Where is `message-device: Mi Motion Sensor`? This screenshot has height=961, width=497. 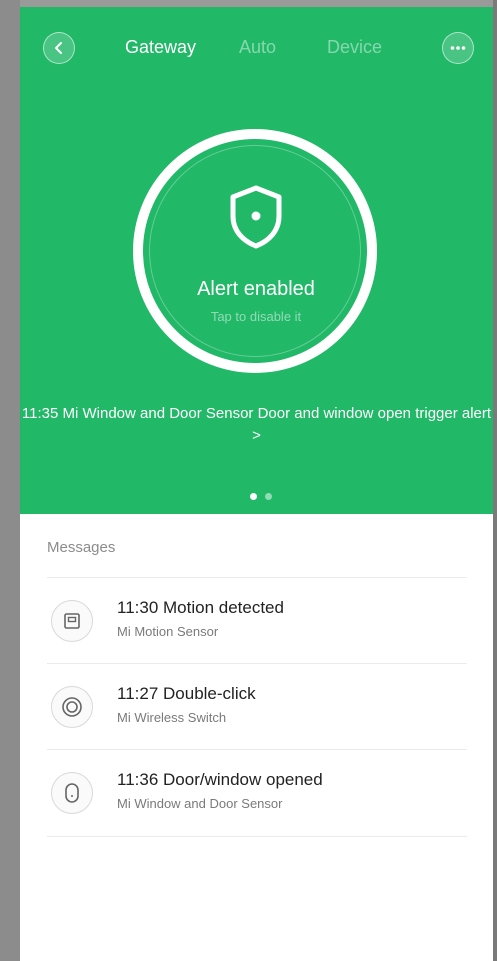 message-device: Mi Motion Sensor is located at coordinates (168, 631).